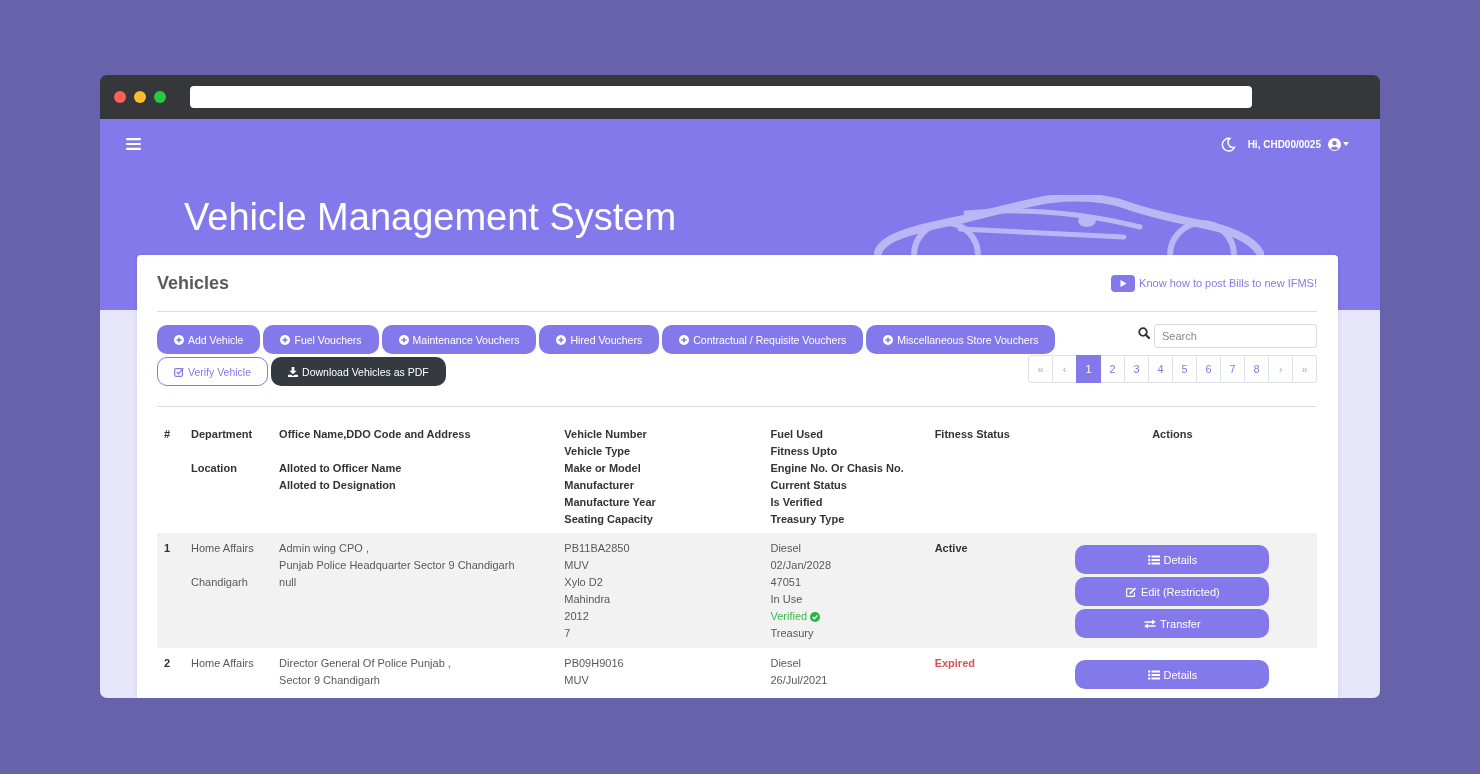 The width and height of the screenshot is (1480, 774). I want to click on row-number: 1, so click(167, 548).